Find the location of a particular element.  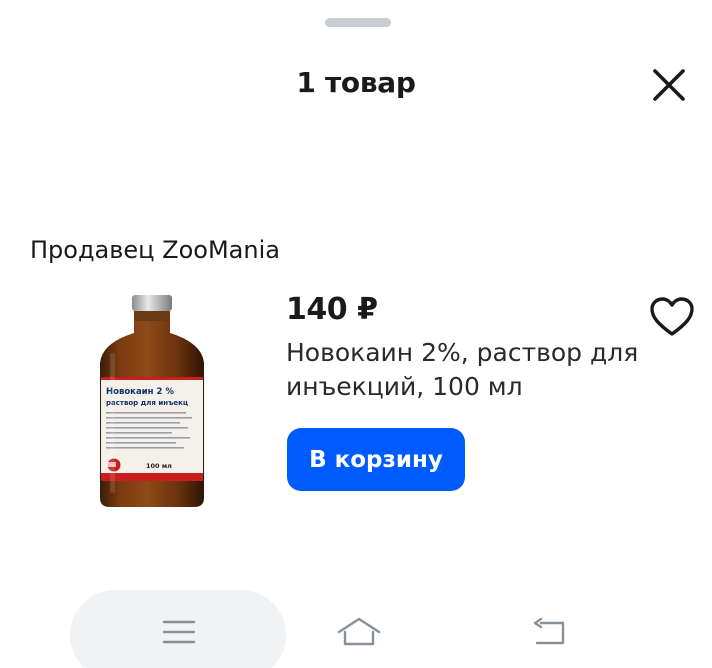

close-icon is located at coordinates (669, 85).